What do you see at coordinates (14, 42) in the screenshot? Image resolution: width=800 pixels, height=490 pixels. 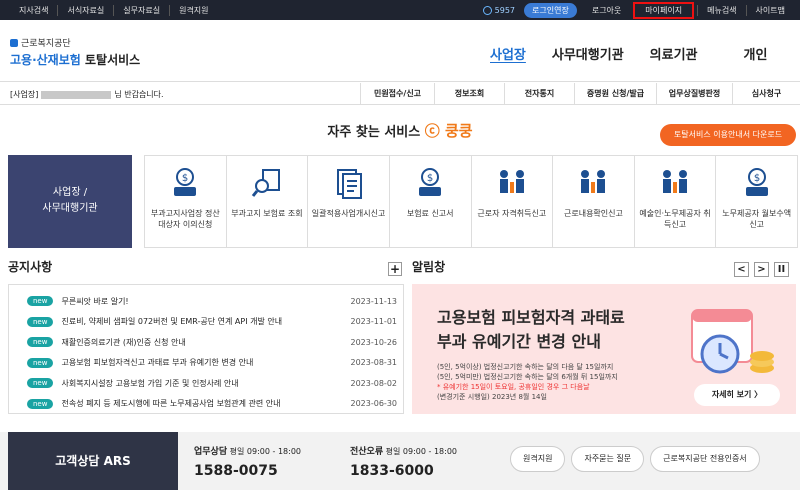 I see `logo-mark-icon` at bounding box center [14, 42].